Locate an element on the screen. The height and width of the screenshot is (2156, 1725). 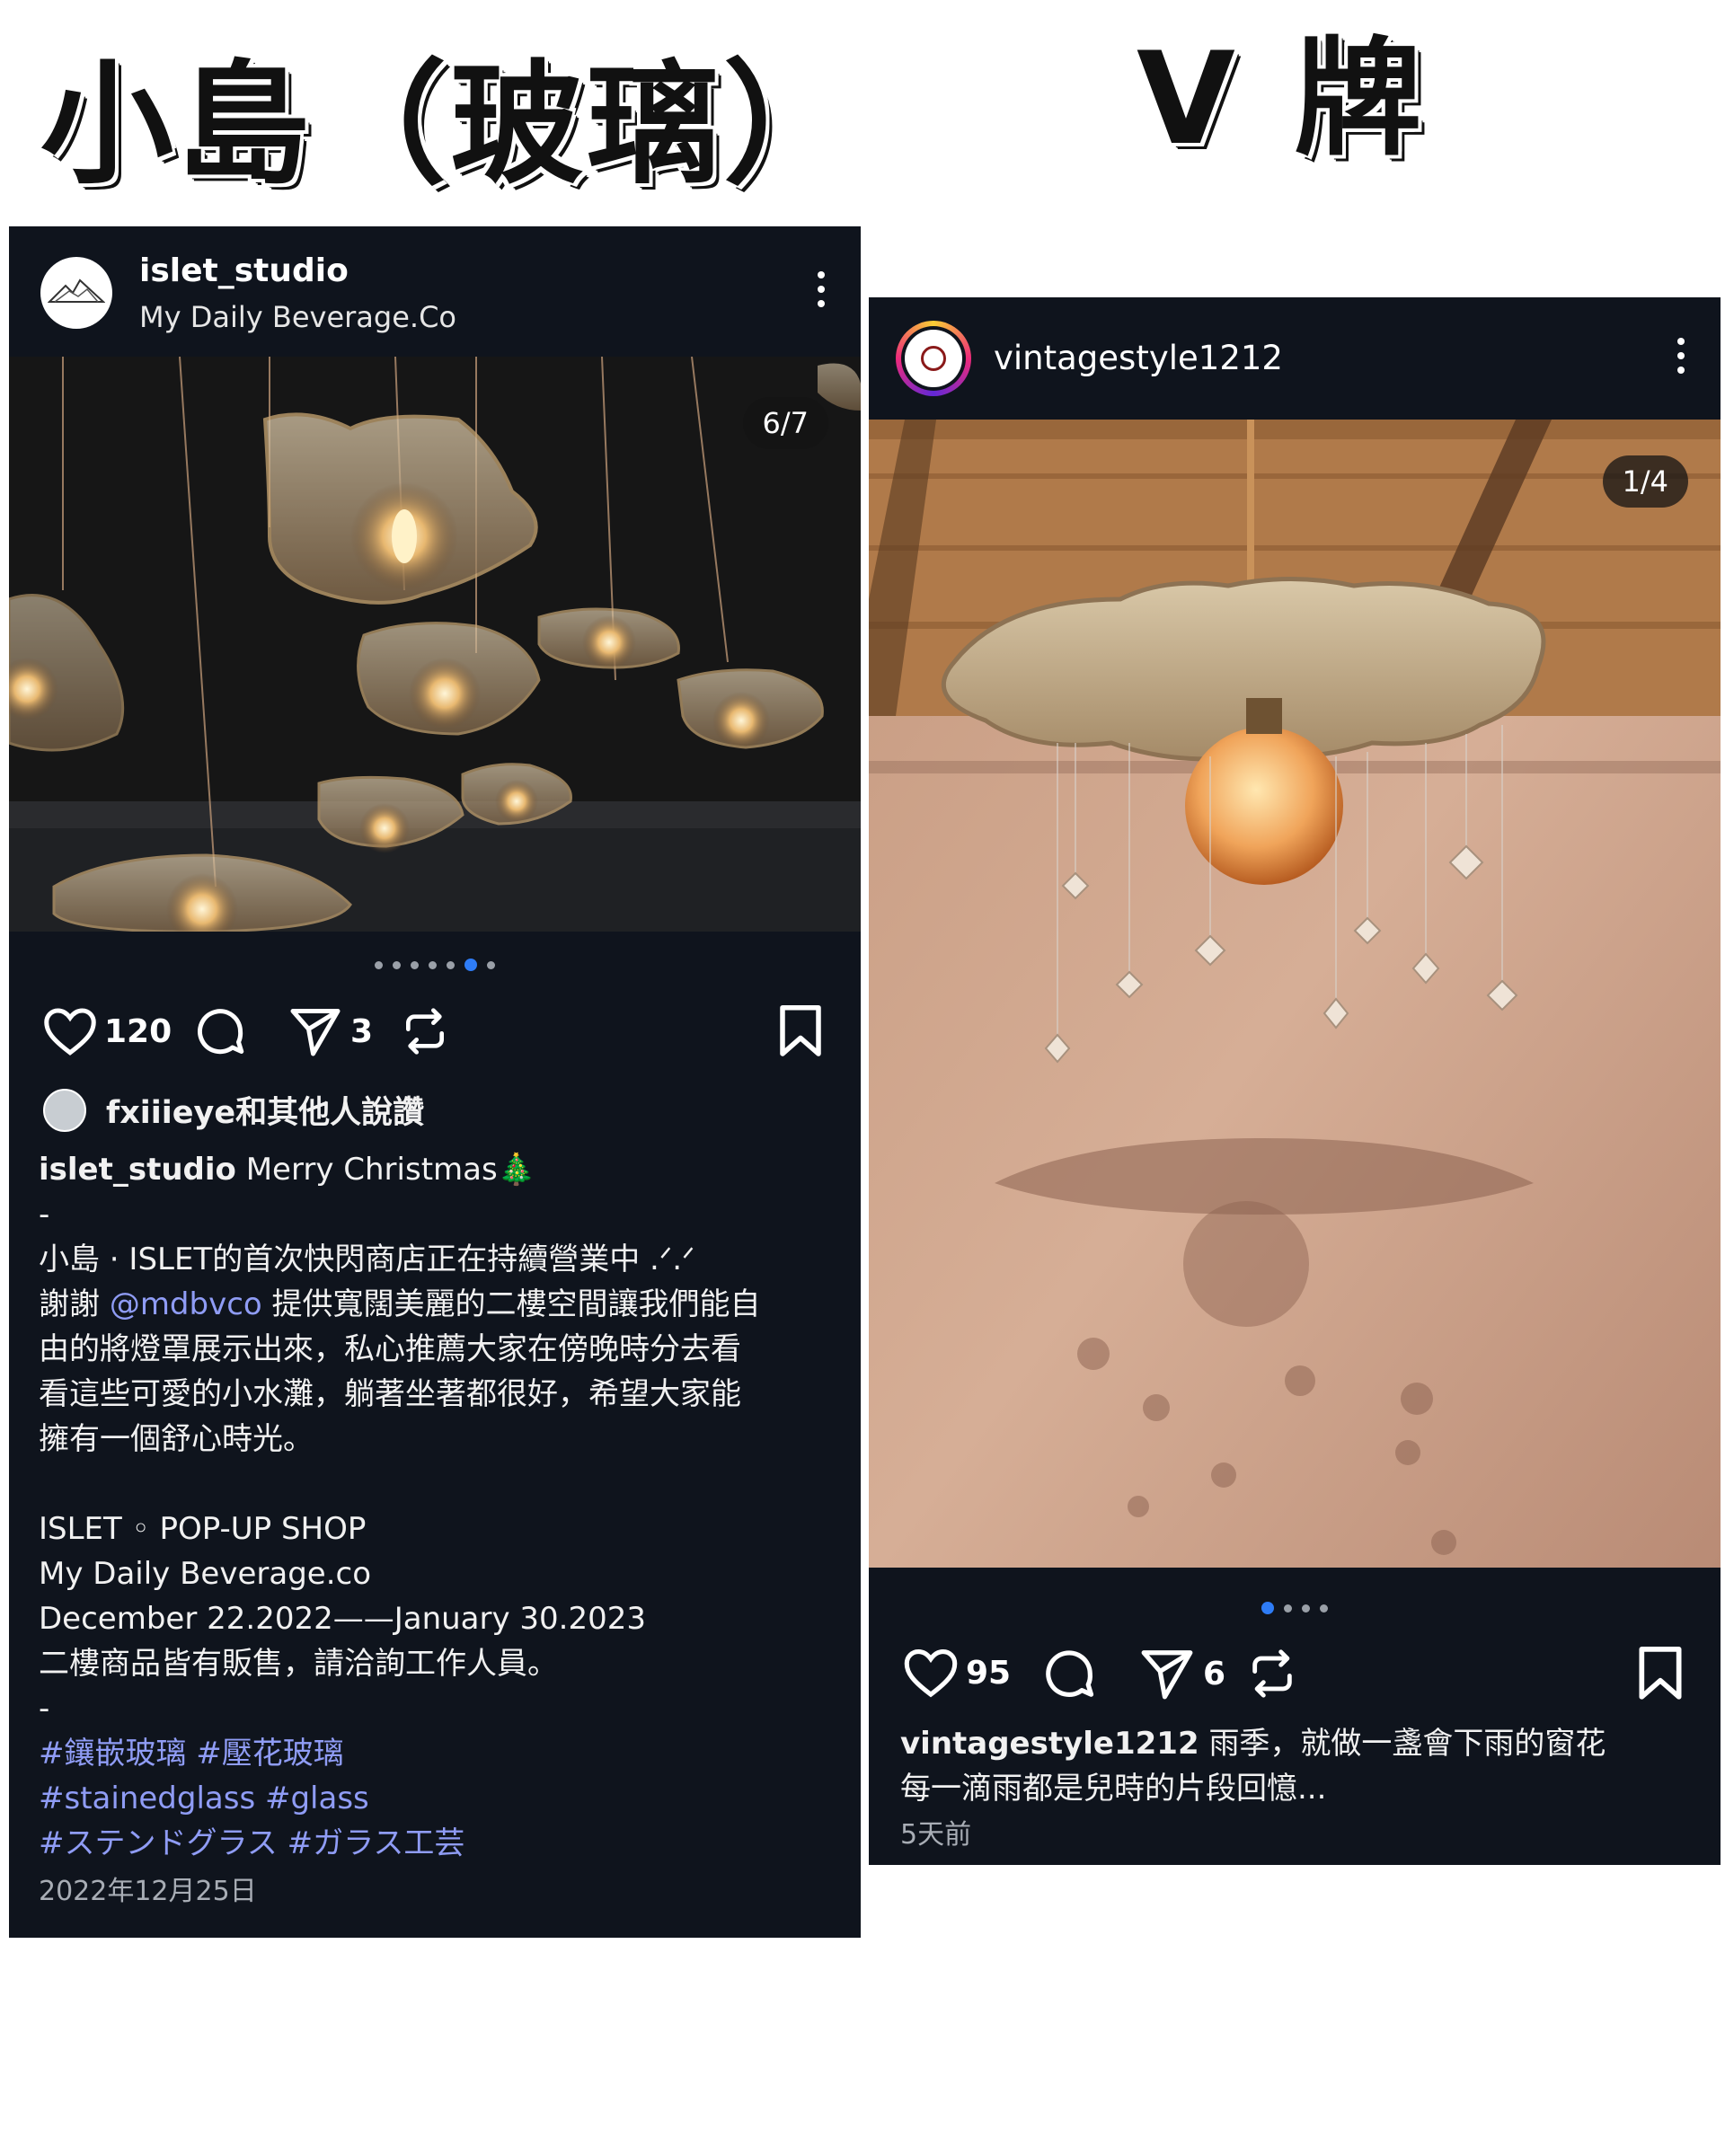
caption-username: vintagestyle1212 is located at coordinates (1049, 1744).